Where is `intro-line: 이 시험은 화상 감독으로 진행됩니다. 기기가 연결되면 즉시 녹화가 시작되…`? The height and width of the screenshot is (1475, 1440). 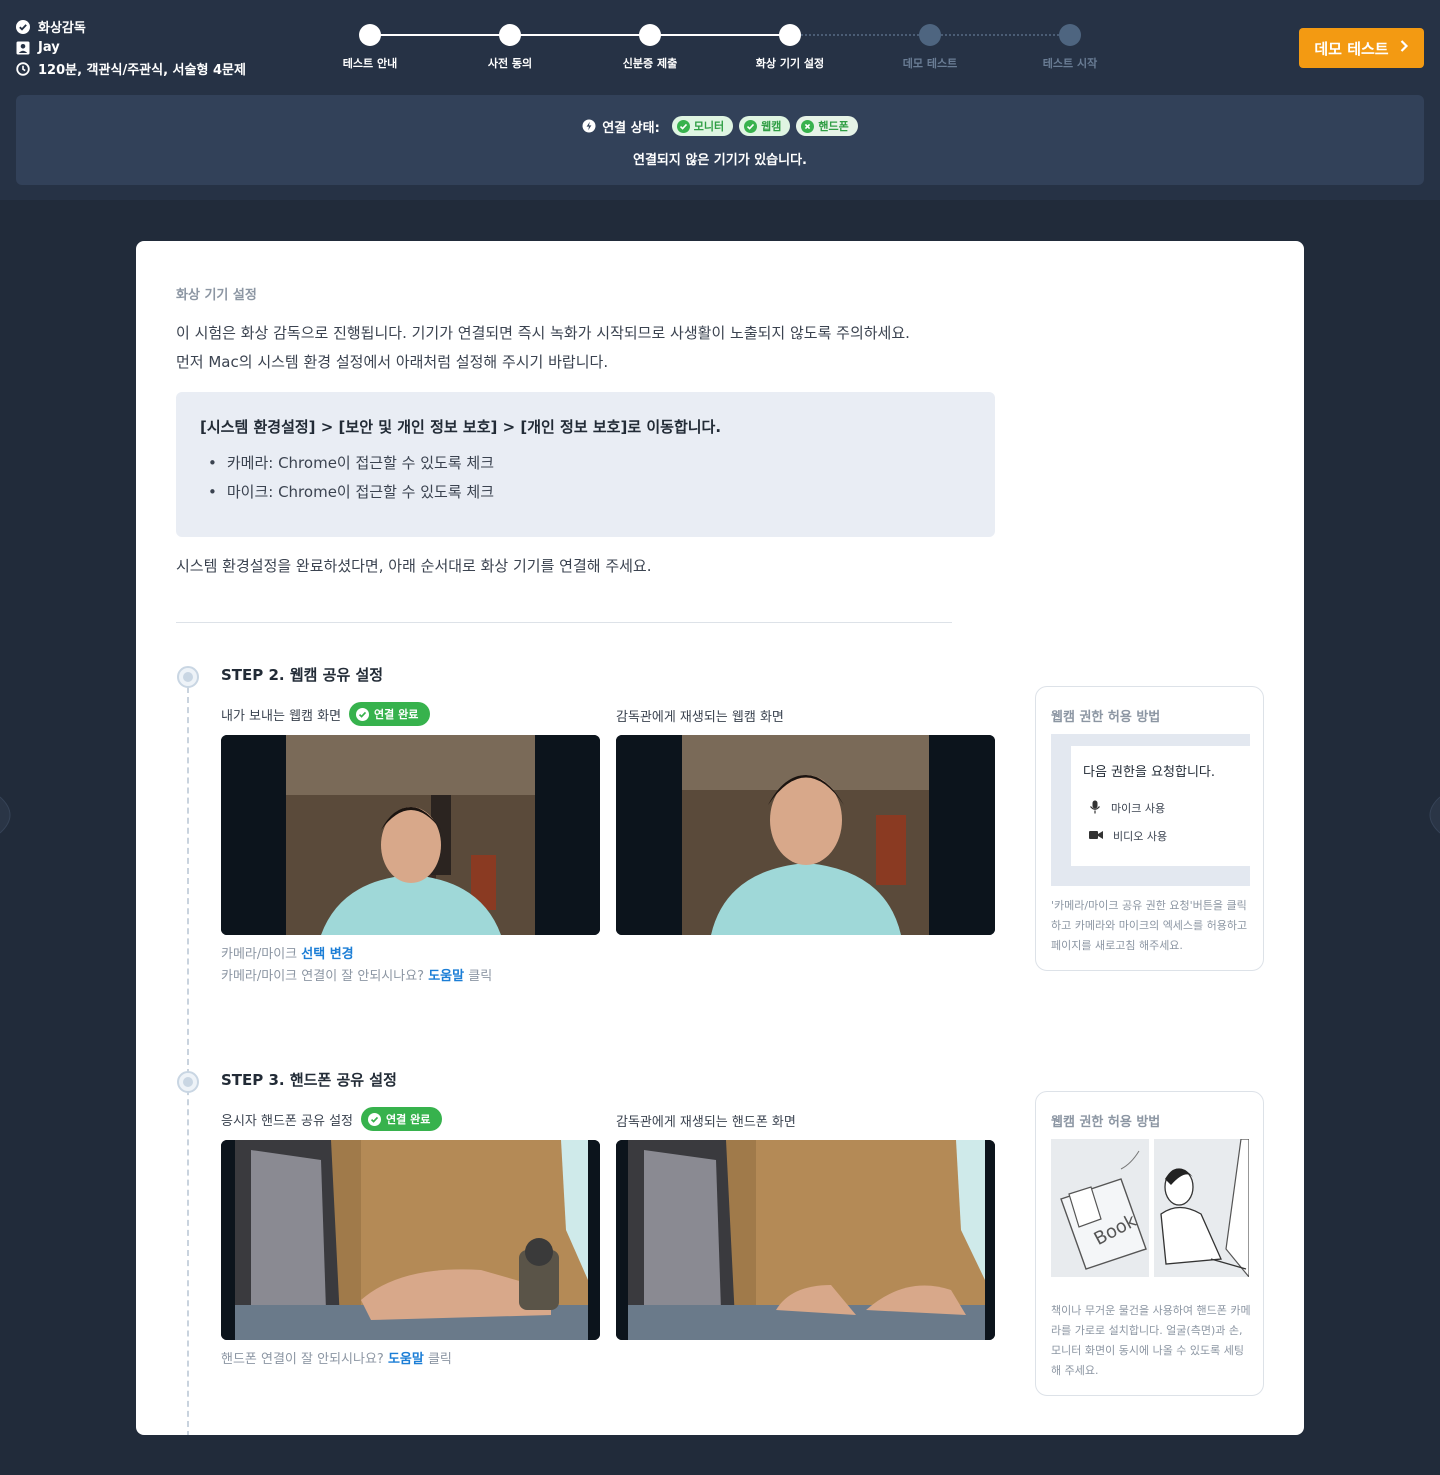
intro-line: 이 시험은 화상 감독으로 진행됩니다. 기기가 연결되면 즉시 녹화가 시작되… is located at coordinates (543, 333).